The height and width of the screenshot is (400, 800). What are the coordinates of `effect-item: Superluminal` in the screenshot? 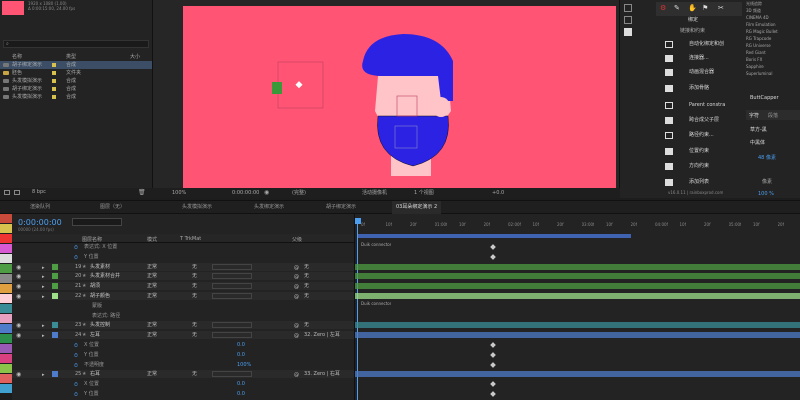 It's located at (773, 73).